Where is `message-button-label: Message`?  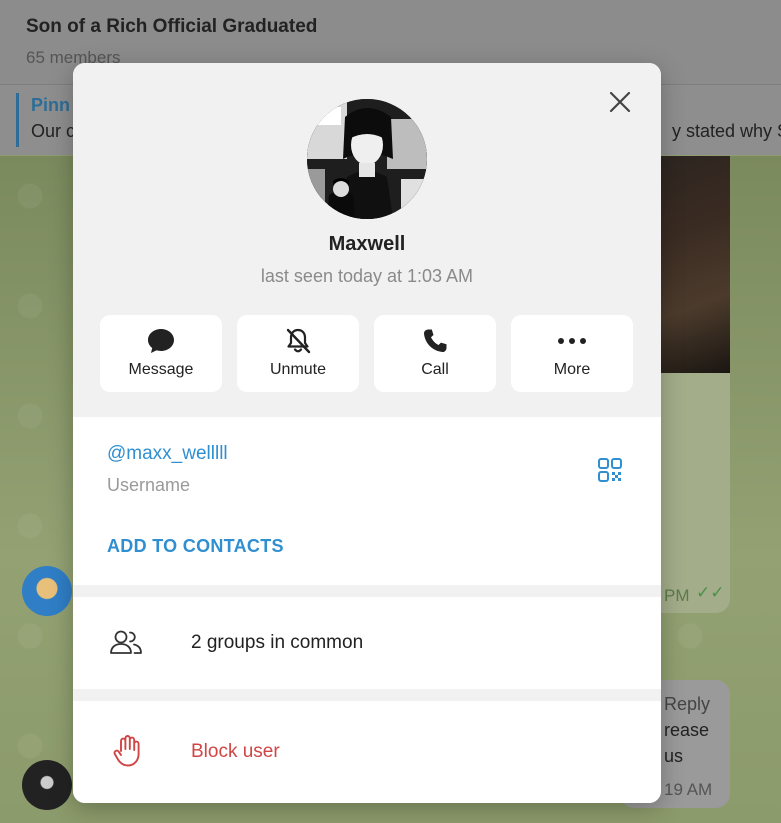
message-button-label: Message is located at coordinates (161, 369).